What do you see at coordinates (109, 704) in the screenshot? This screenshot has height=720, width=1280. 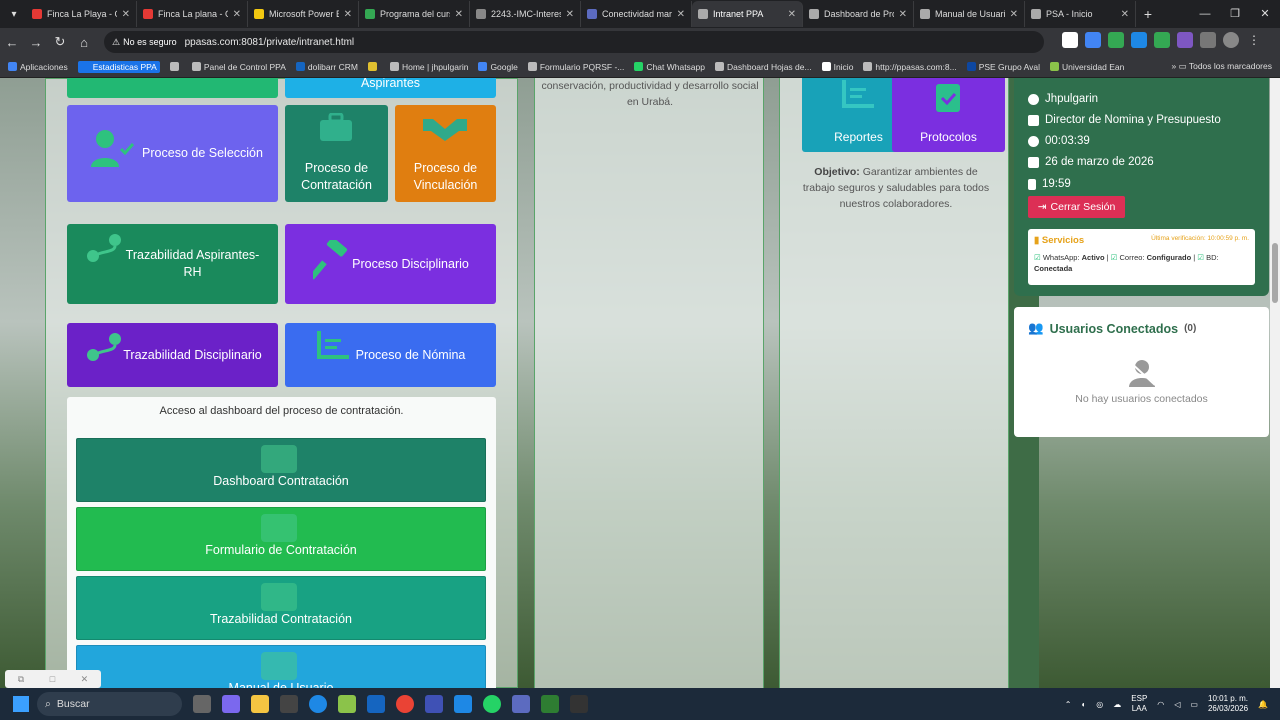 I see `taskbar-search: ⌕ Buscar` at bounding box center [109, 704].